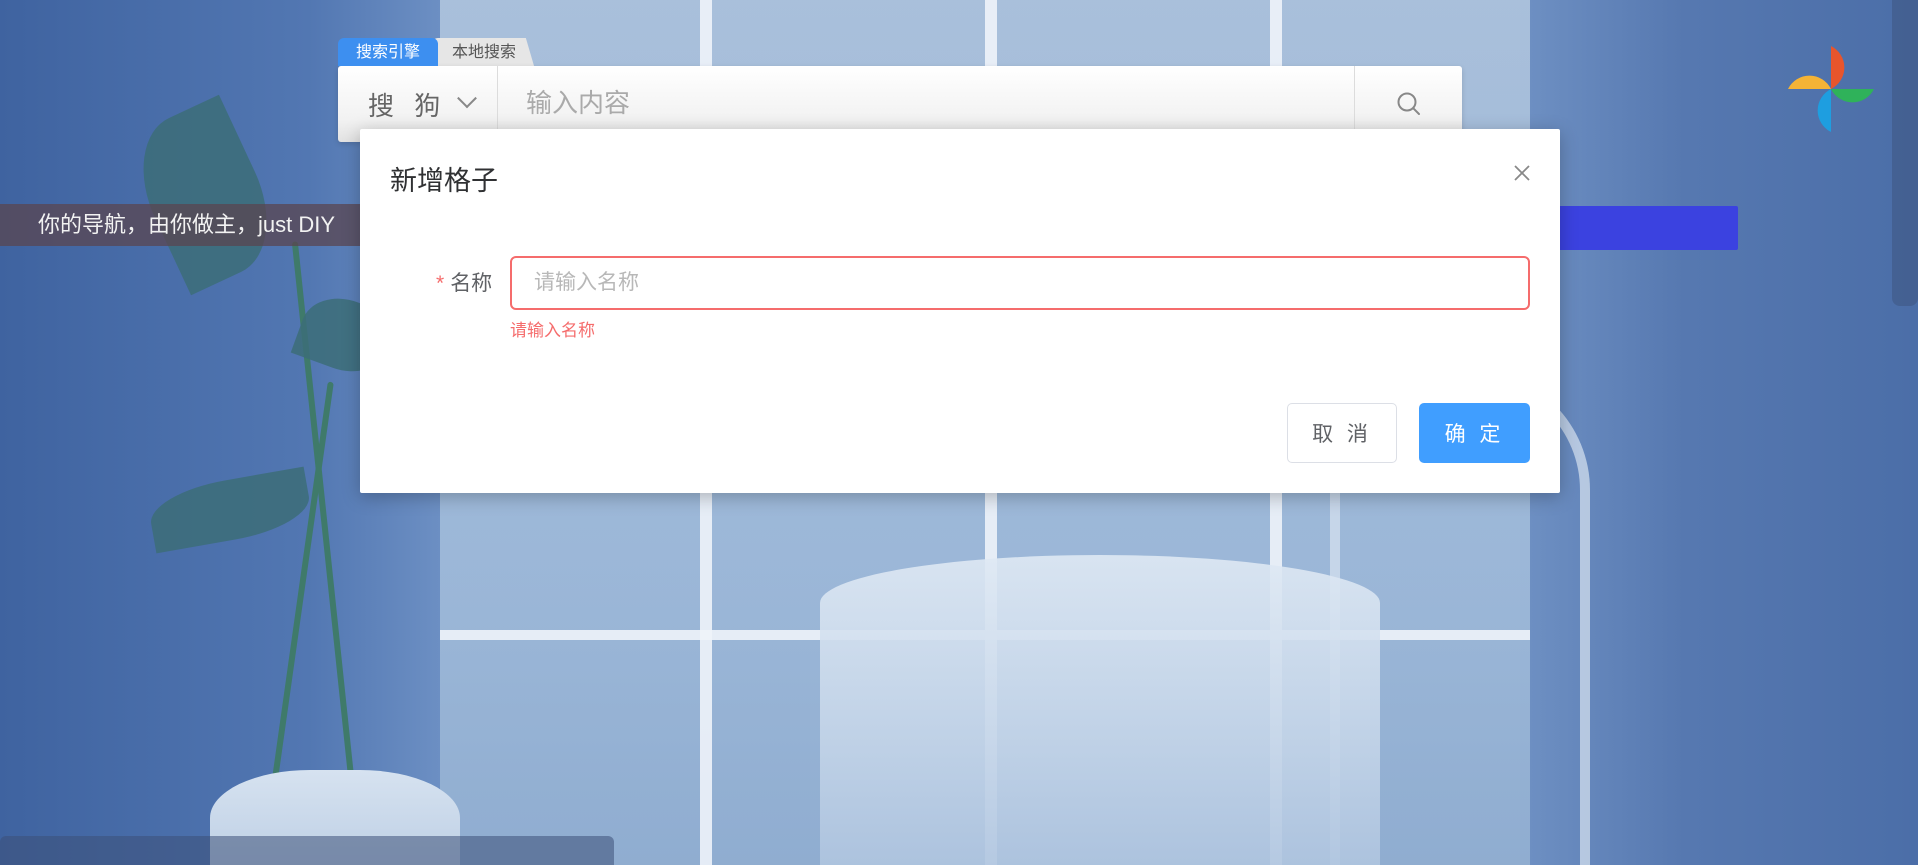  I want to click on accent-bar, so click(1639, 228).